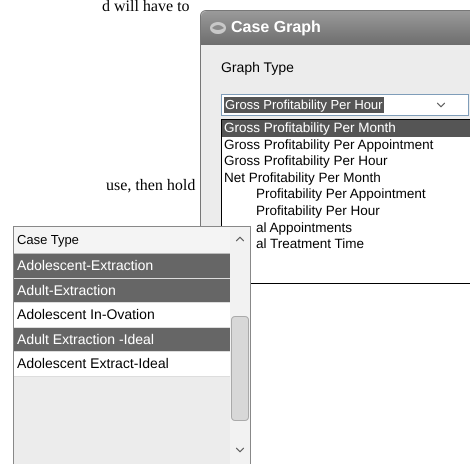  I want to click on dropdown-option: Profitability Per Hour, so click(362, 211).